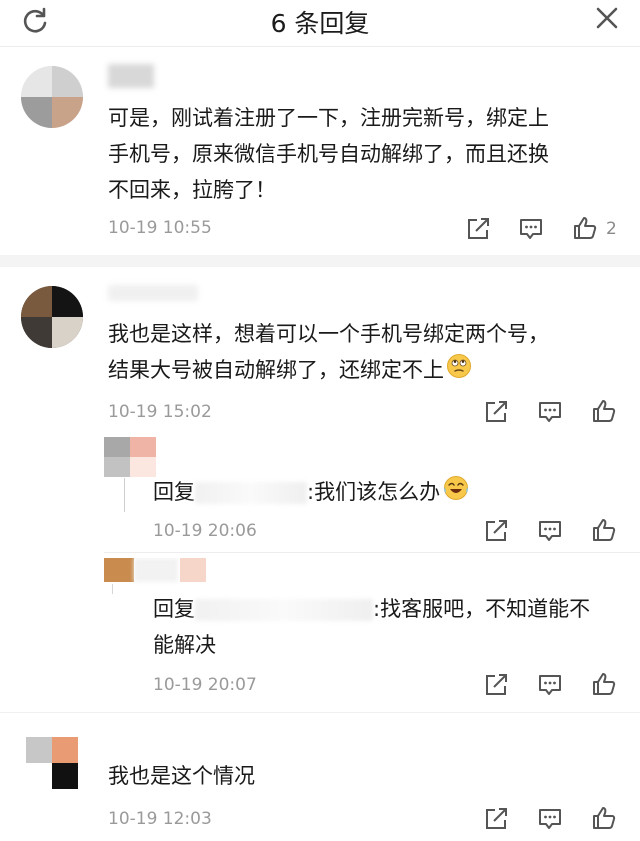  Describe the element at coordinates (320, 261) in the screenshot. I see `section-separator` at that location.